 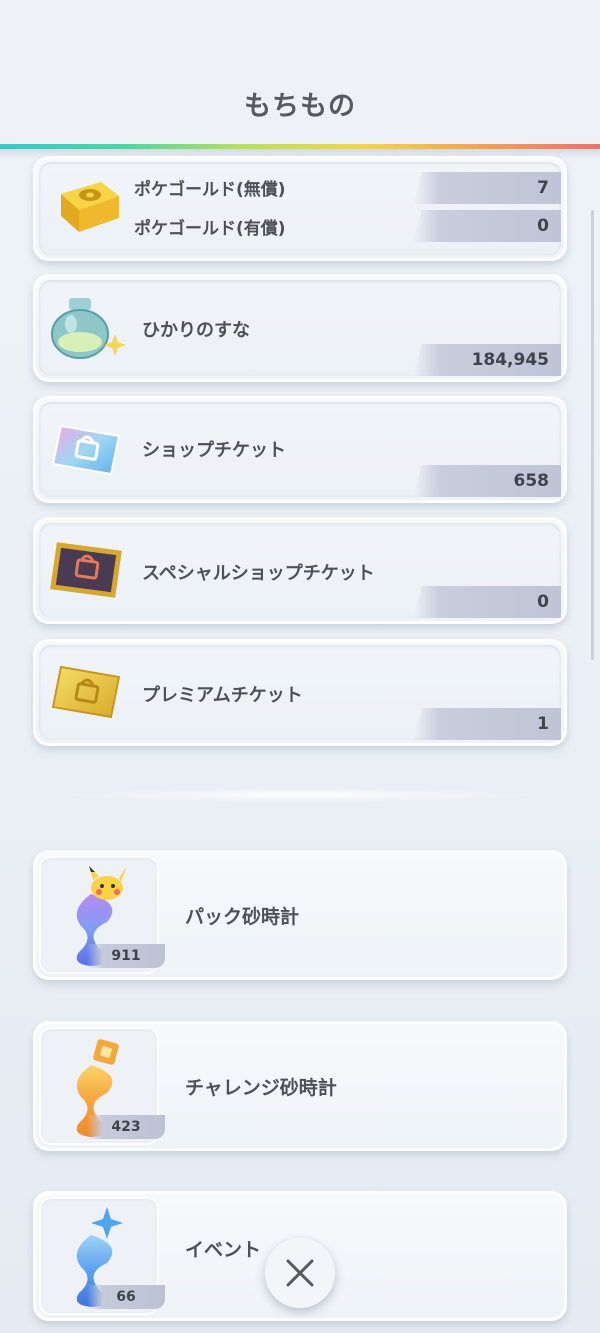 I want to click on special-shop-ticket-icon, so click(x=86, y=570).